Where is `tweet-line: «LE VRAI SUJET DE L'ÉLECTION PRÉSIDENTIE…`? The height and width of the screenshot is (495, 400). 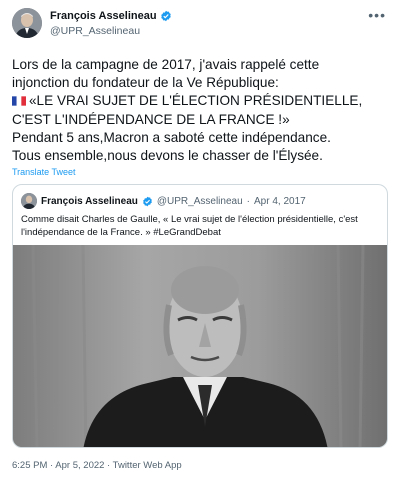 tweet-line: «LE VRAI SUJET DE L'ÉLECTION PRÉSIDENTIE… is located at coordinates (196, 101).